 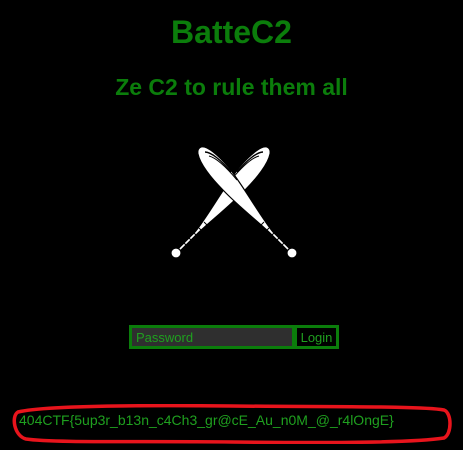 I want to click on app-subtitle: Ze C2 to rule them all, so click(x=231, y=87).